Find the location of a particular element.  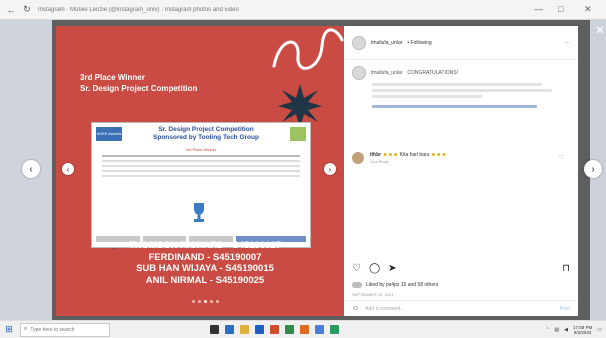

windows-start-icon: ⊞ is located at coordinates (9, 329).